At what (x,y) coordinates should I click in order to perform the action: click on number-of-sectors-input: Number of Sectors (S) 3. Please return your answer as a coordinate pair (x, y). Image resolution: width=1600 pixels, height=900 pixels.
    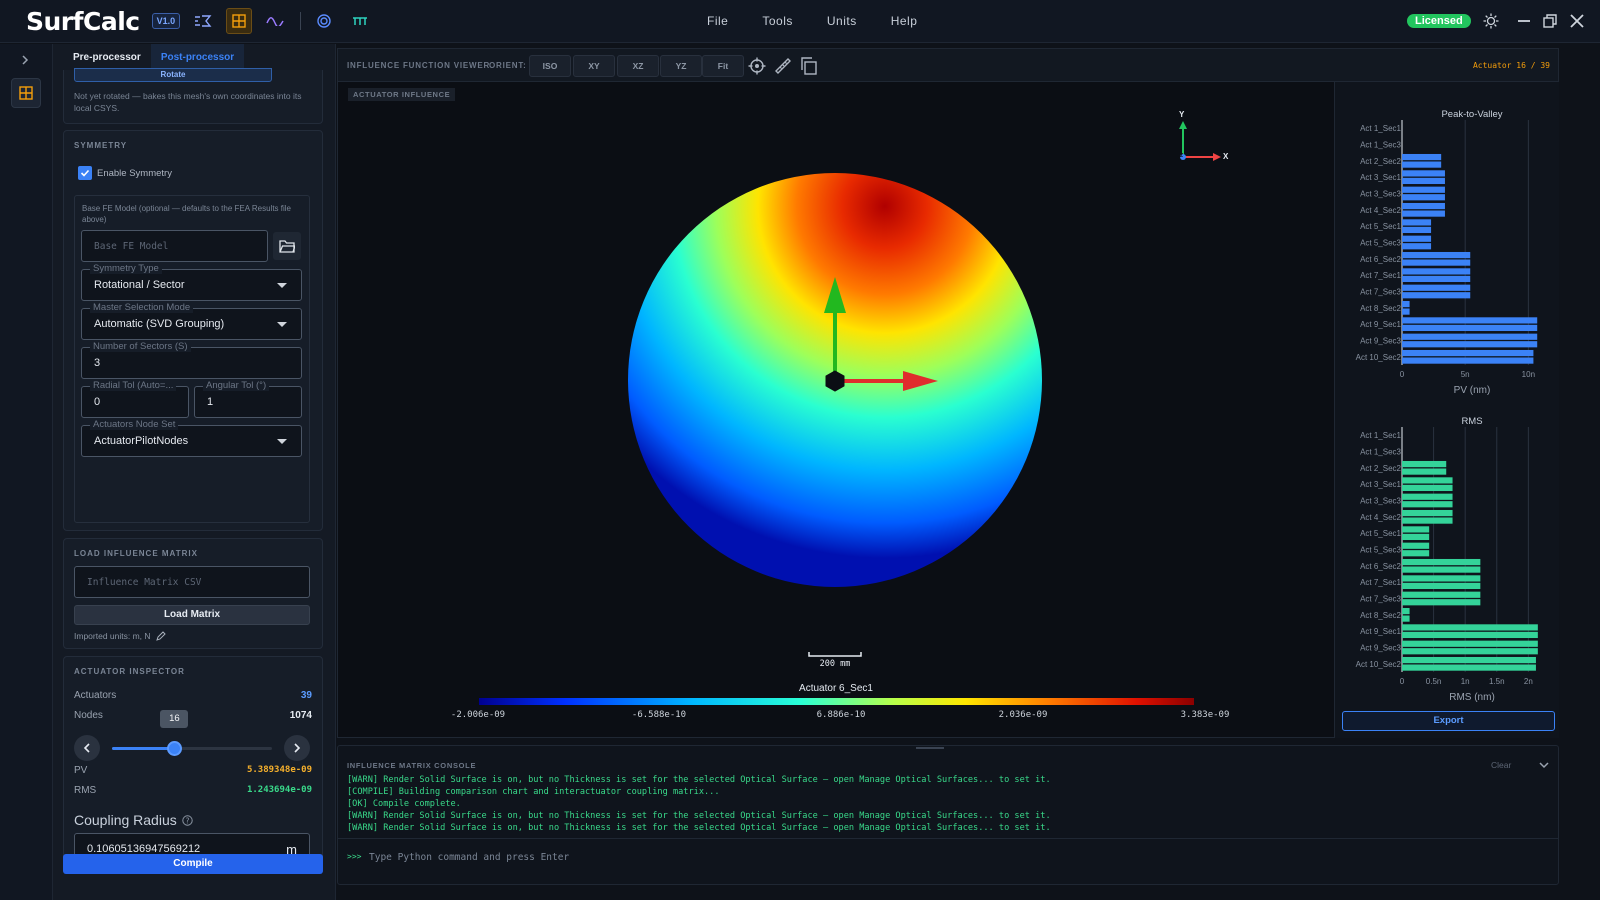
    Looking at the image, I should click on (191, 360).